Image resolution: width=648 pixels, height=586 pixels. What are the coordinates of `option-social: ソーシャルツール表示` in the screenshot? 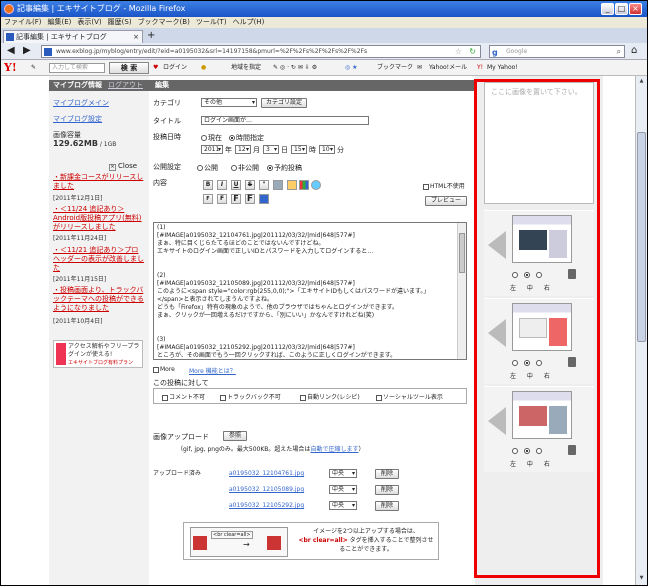 It's located at (409, 396).